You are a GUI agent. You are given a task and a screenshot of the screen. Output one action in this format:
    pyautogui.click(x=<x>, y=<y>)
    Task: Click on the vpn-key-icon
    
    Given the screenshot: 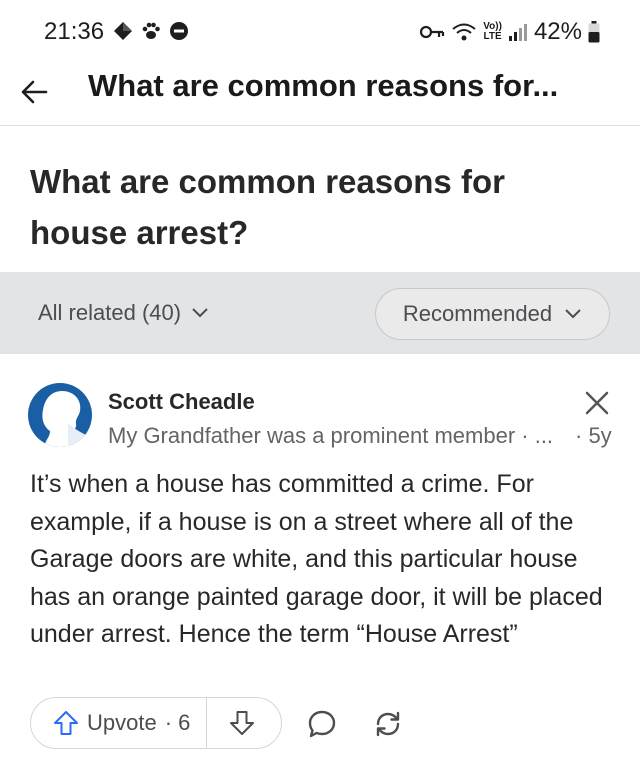 What is the action you would take?
    pyautogui.click(x=432, y=32)
    